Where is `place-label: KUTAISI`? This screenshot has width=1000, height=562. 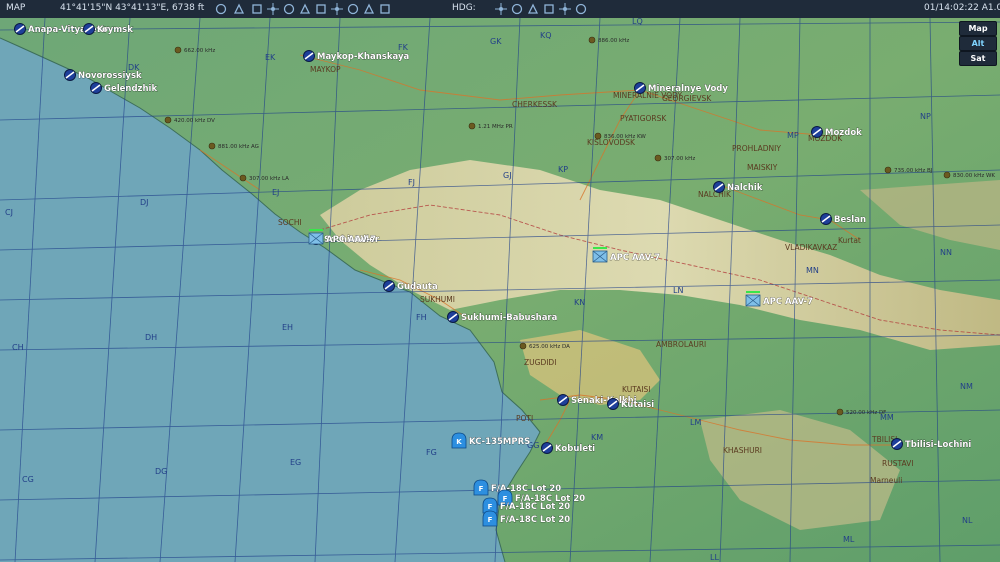
place-label: KUTAISI is located at coordinates (636, 389).